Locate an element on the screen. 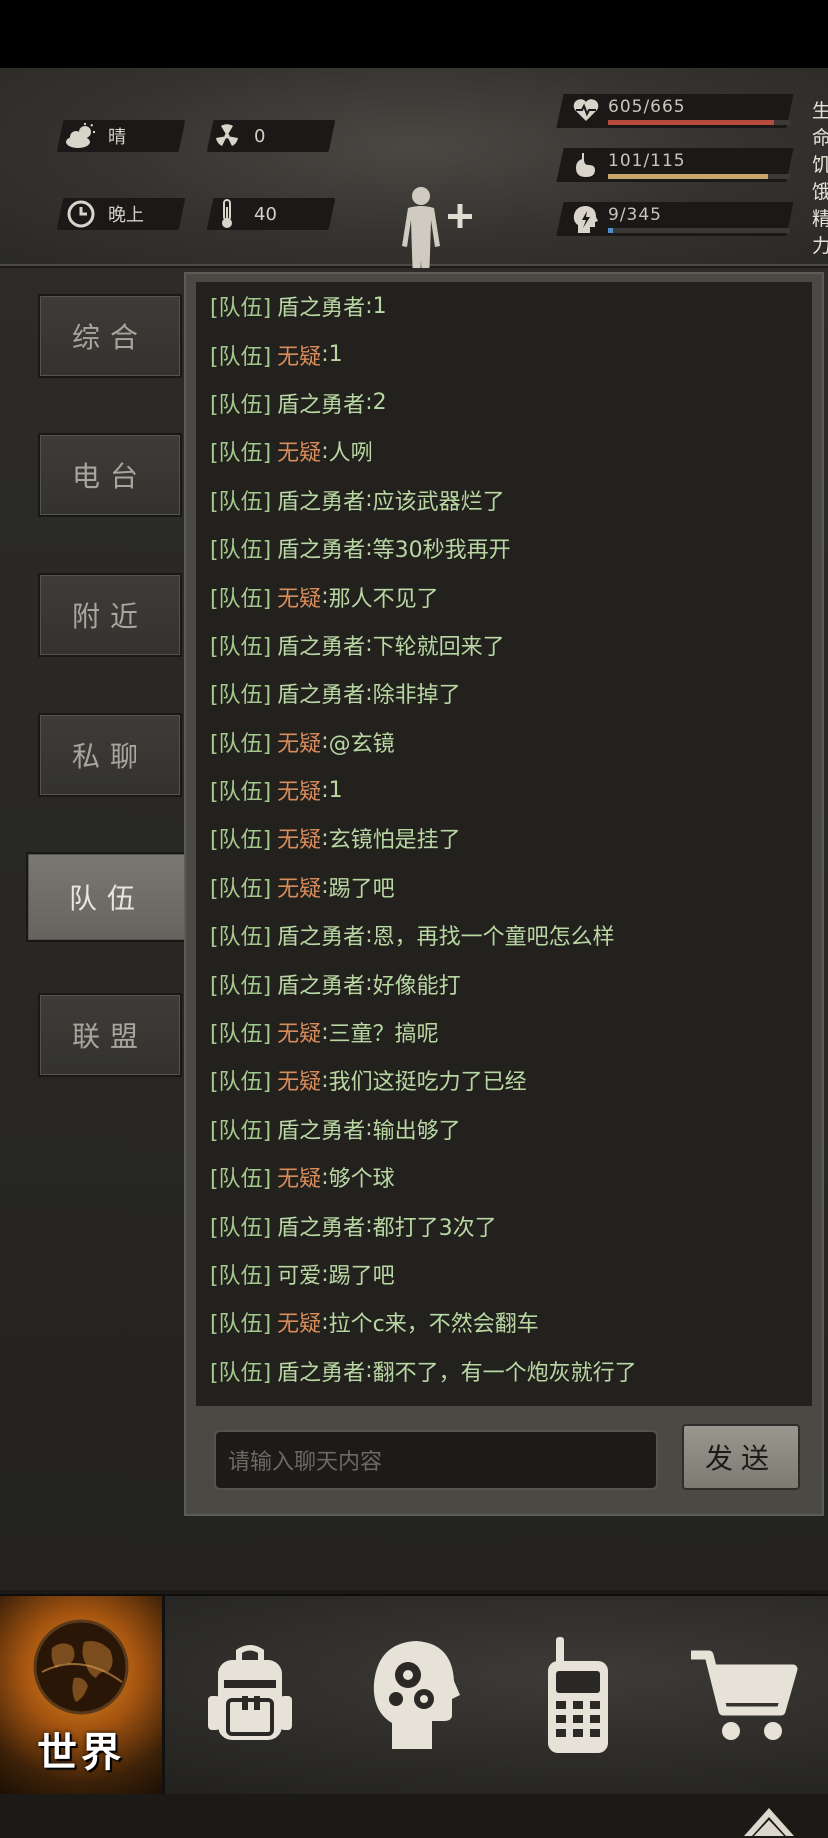 The height and width of the screenshot is (1838, 828). chat-message-text: 我们这挺吃力了已经 is located at coordinates (427, 1083).